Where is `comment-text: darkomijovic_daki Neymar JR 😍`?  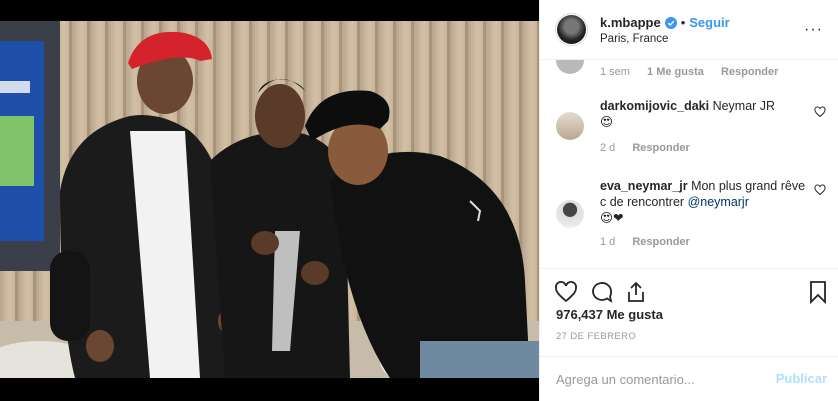 comment-text: darkomijovic_daki Neymar JR 😍 is located at coordinates (706, 114).